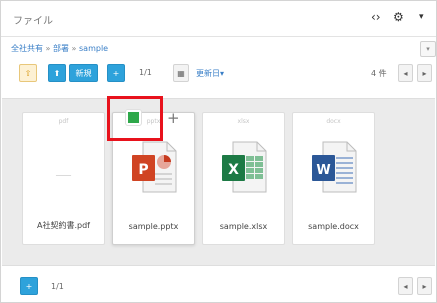 The image size is (437, 303). I want to click on powerpoint-icon: P, so click(154, 167).